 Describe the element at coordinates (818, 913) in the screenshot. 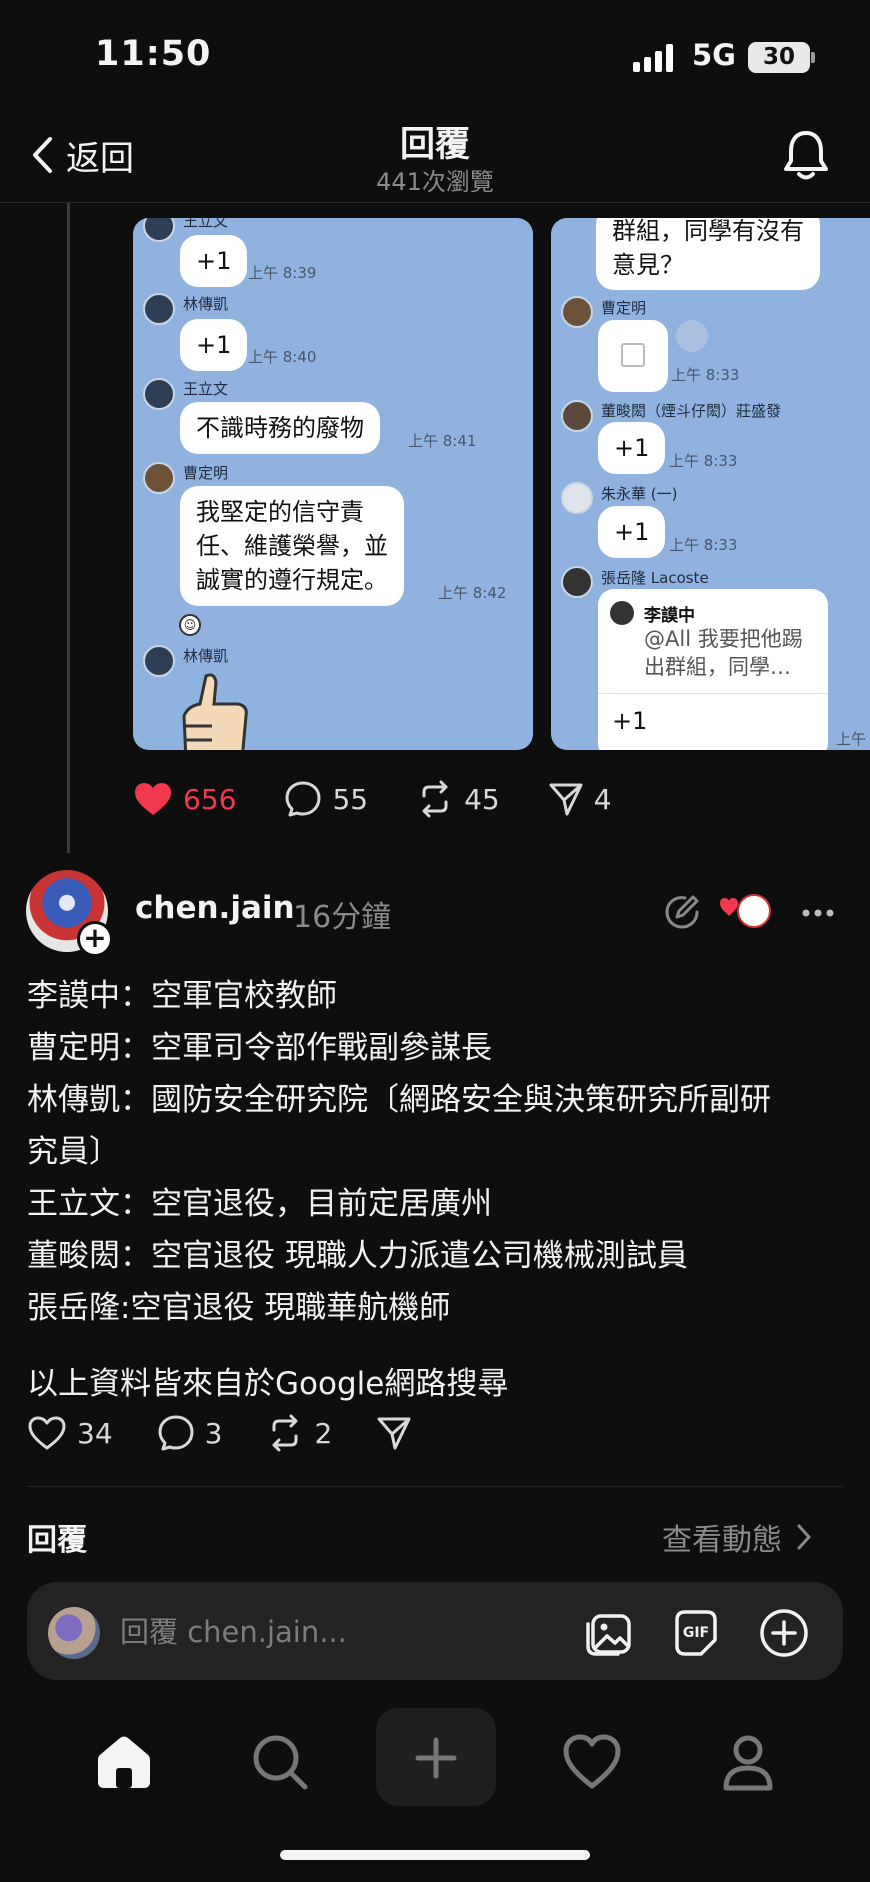

I see `more-icon` at that location.